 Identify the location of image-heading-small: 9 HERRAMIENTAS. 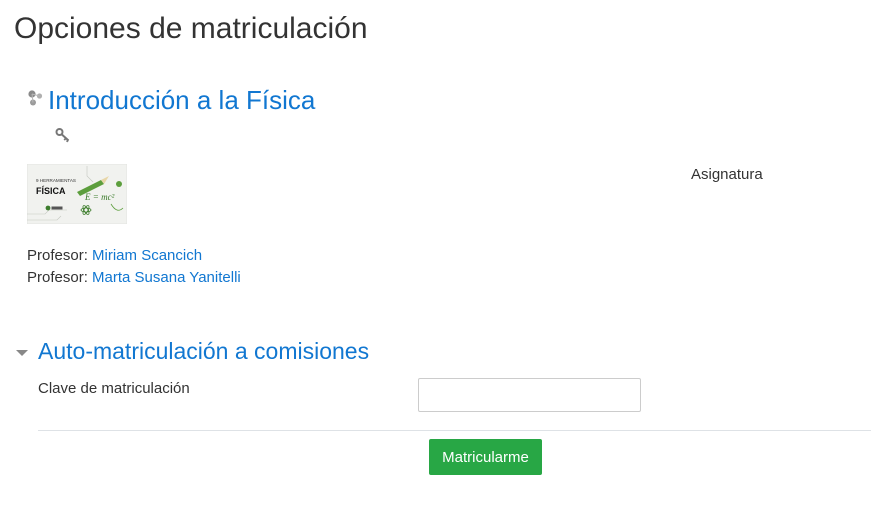
(56, 180).